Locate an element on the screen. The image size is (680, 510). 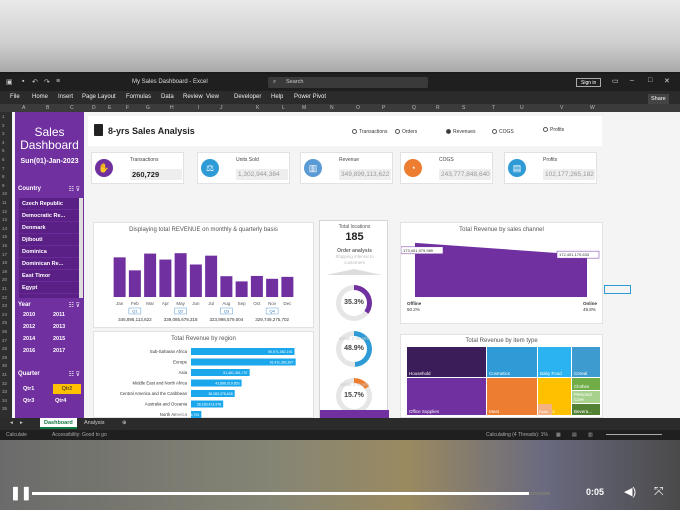
row-header: 3 is located at coordinates (3, 133).